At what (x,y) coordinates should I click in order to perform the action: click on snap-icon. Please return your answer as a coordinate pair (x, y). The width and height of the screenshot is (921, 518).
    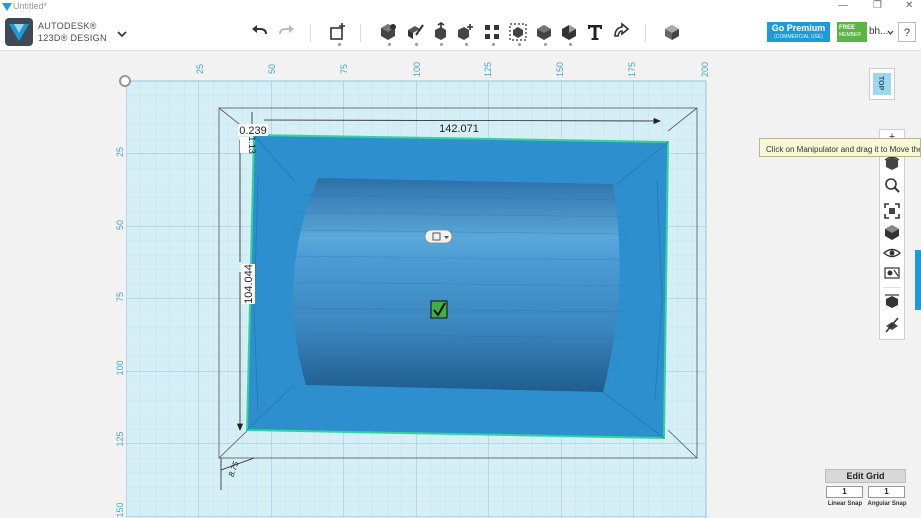
    Looking at the image, I should click on (622, 29).